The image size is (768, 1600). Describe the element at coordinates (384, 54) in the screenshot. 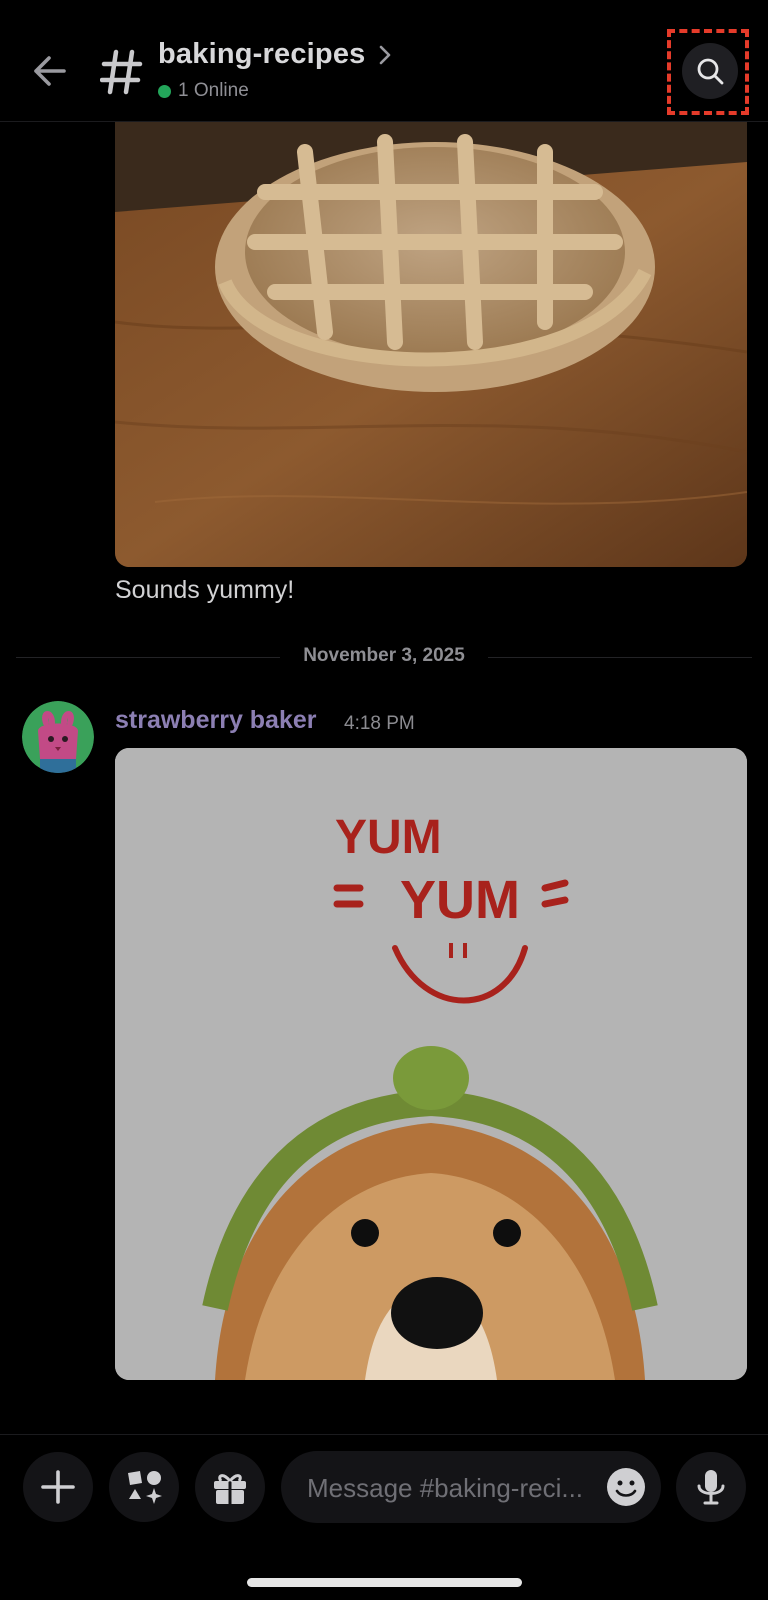

I see `chevron-right-icon` at that location.